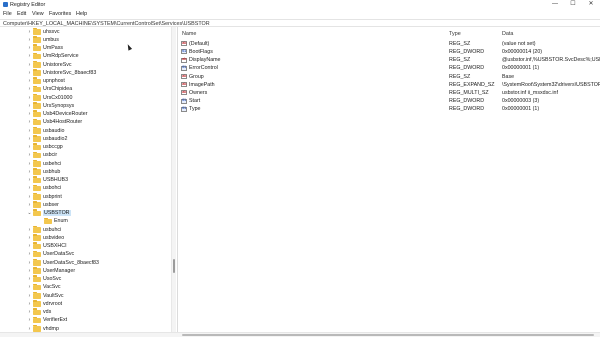 This screenshot has width=600, height=337. What do you see at coordinates (389, 101) in the screenshot?
I see `value-row: Start REG_DWORD 0x00000003 (3)` at bounding box center [389, 101].